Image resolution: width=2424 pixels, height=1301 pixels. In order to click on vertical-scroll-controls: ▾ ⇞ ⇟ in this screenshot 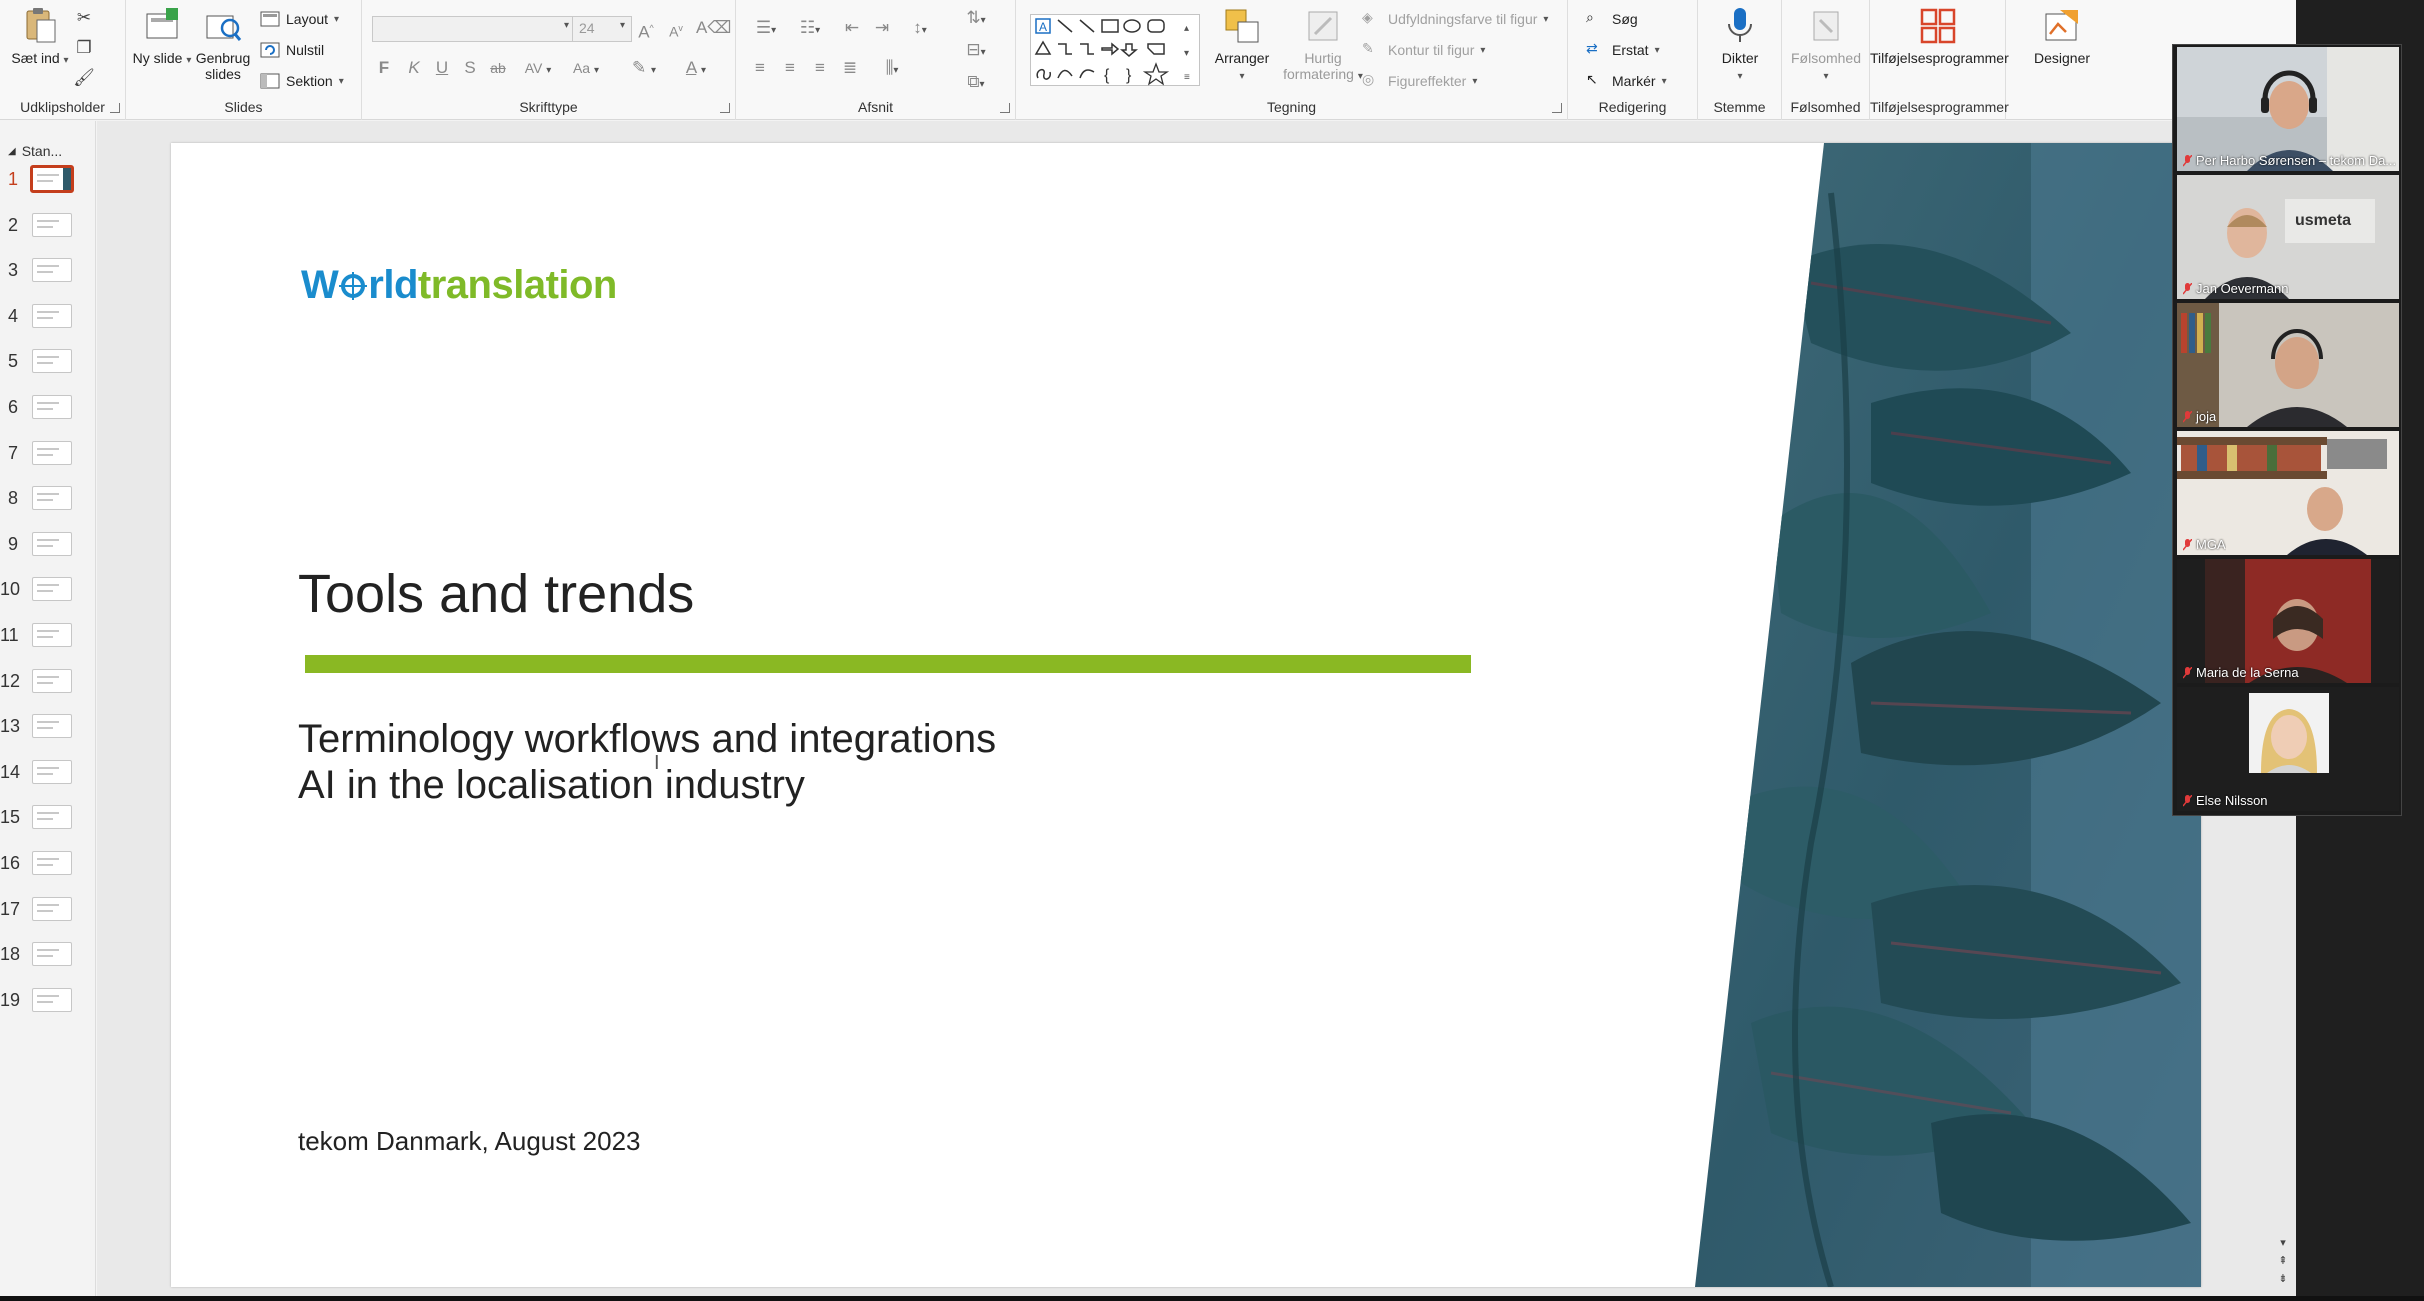, I will do `click(2283, 1261)`.